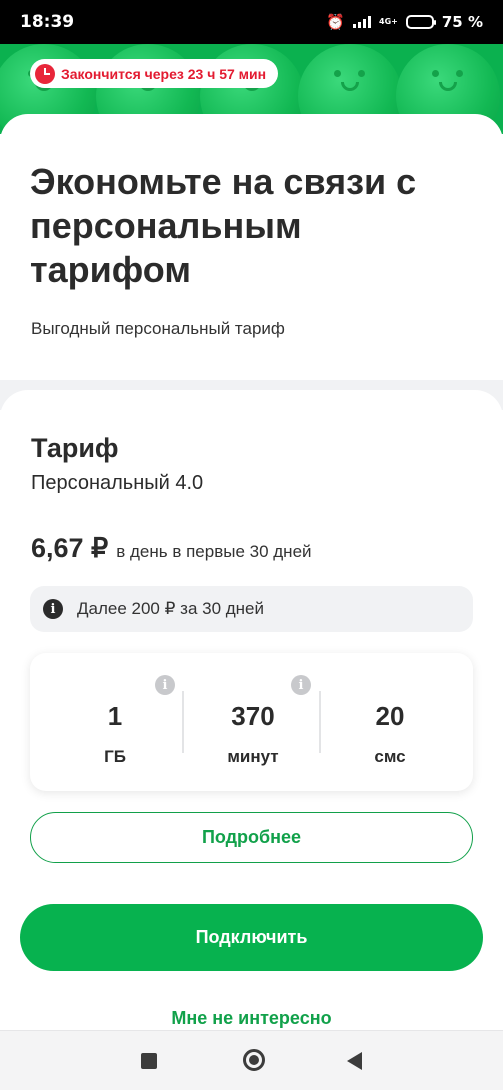 This screenshot has height=1090, width=503. Describe the element at coordinates (47, 22) in the screenshot. I see `status-time: 18:39` at that location.